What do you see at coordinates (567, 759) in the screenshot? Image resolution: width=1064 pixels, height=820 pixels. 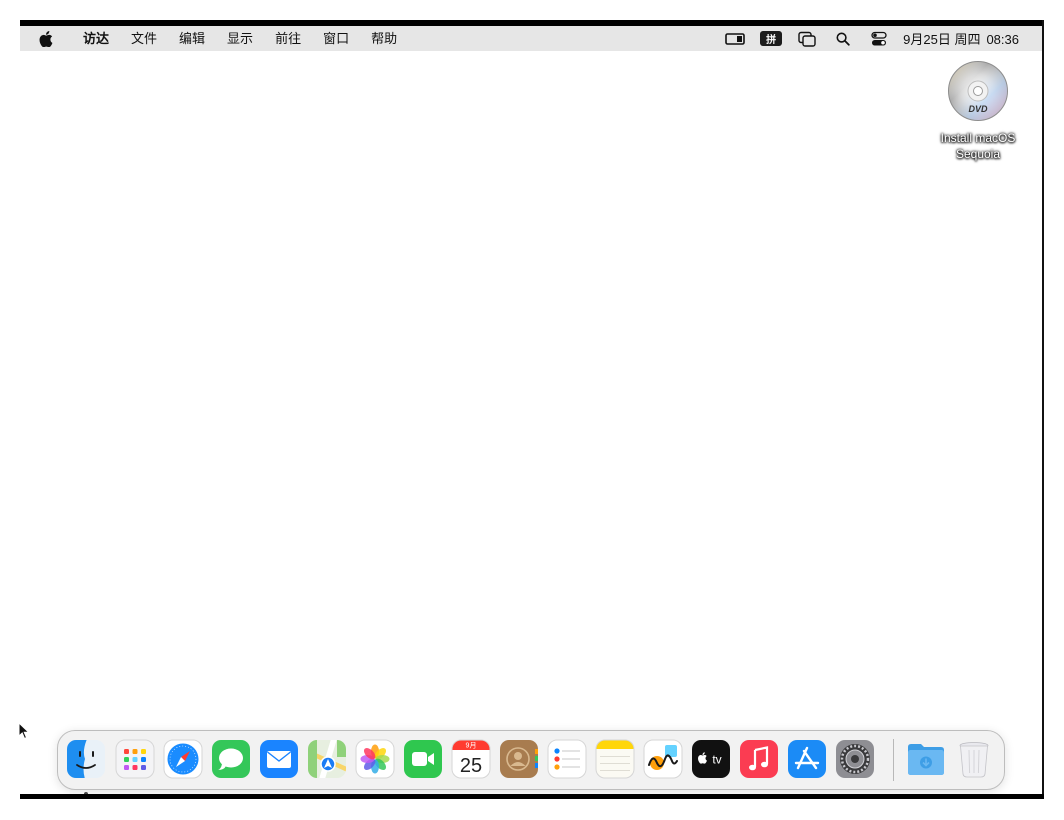 I see `reminders-icon` at bounding box center [567, 759].